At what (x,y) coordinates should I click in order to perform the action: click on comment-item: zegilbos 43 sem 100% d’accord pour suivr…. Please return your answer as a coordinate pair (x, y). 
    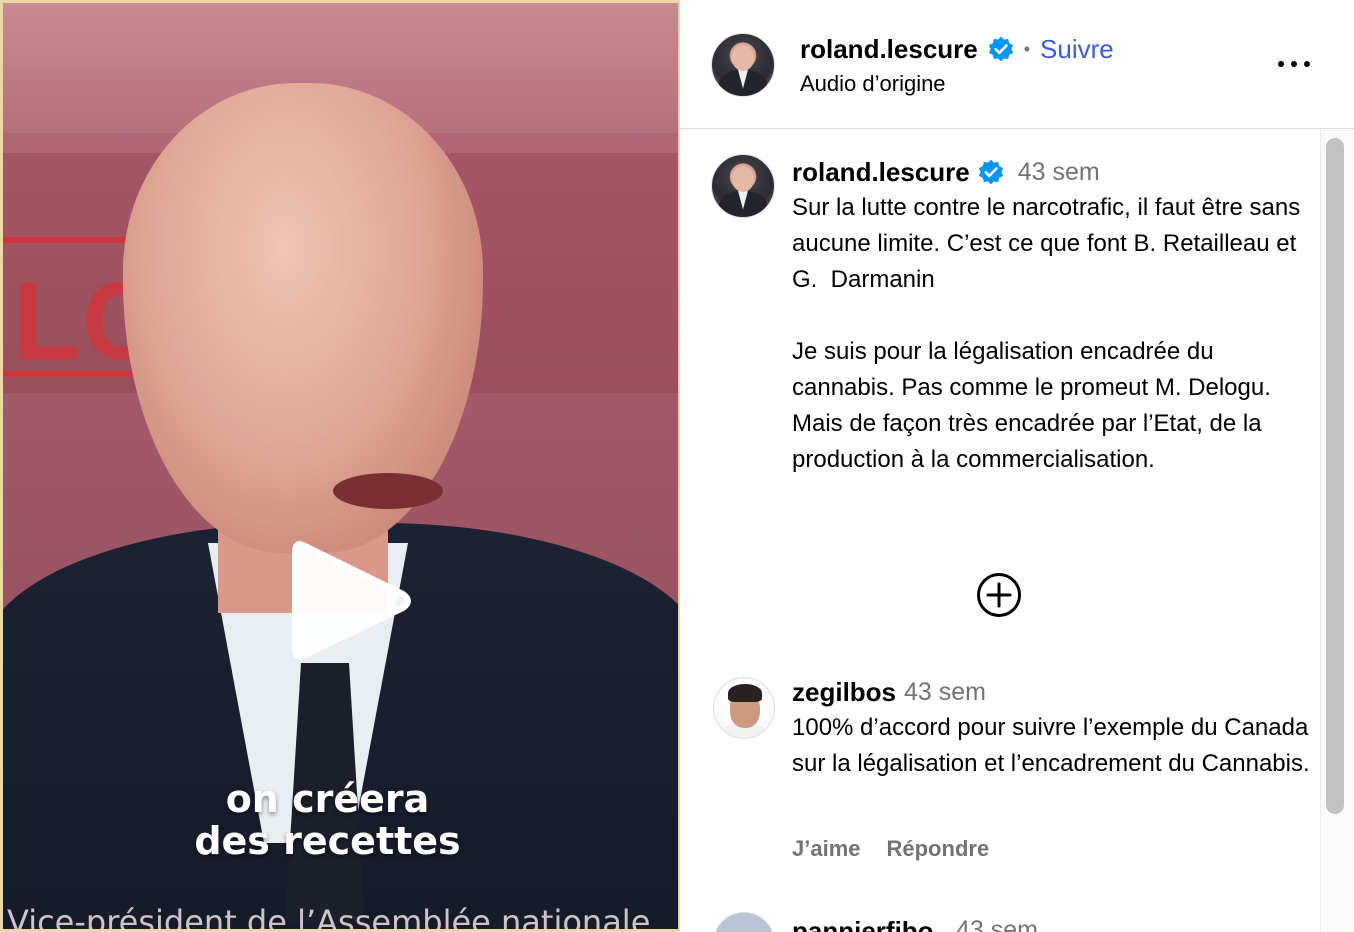
    Looking at the image, I should click on (1052, 728).